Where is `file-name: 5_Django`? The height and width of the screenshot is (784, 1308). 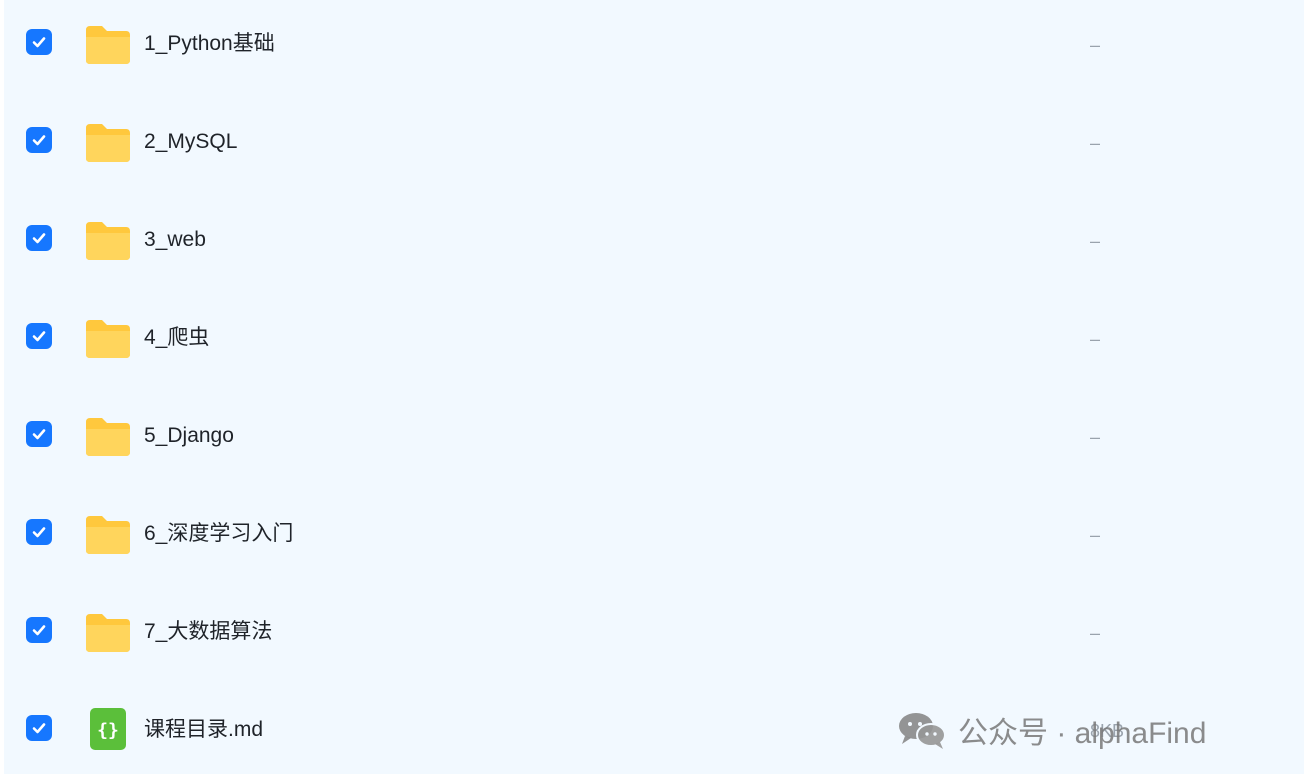
file-name: 5_Django is located at coordinates (189, 436).